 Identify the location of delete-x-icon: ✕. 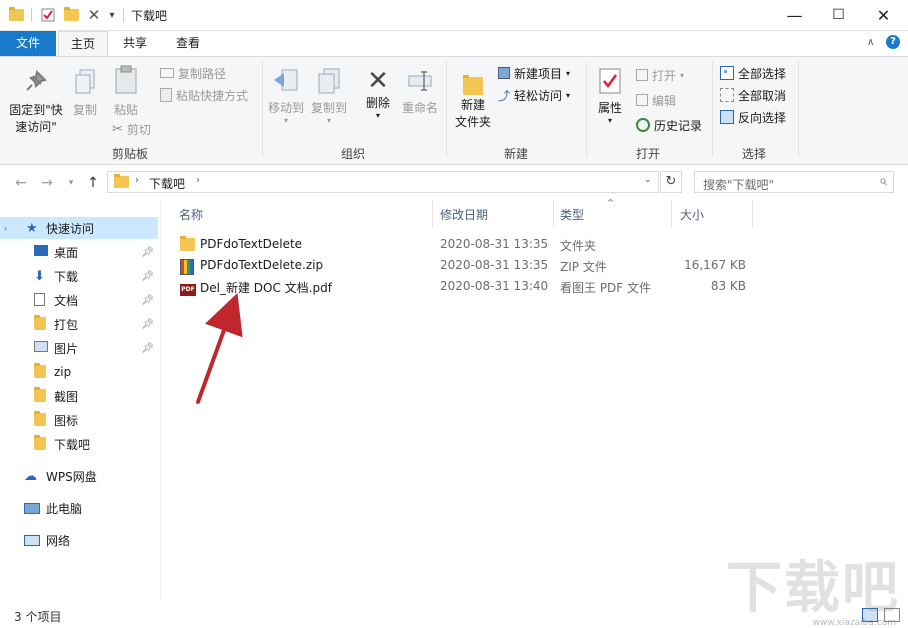
(378, 81).